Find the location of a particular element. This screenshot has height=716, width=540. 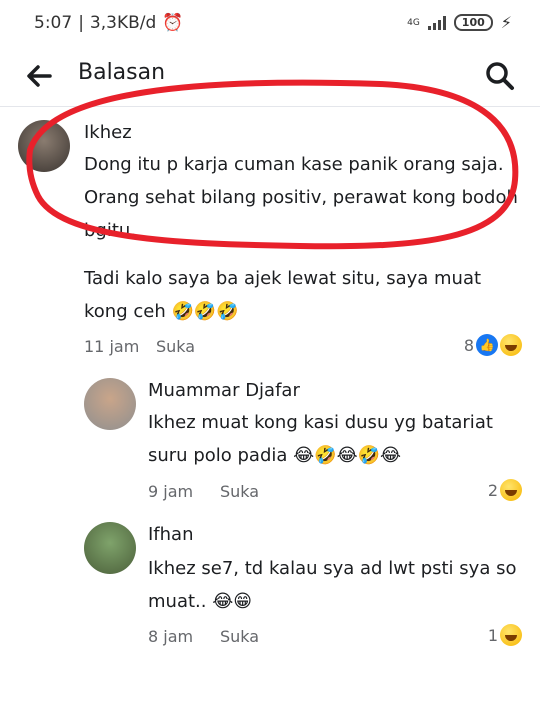

back-arrow-icon is located at coordinates (40, 76).